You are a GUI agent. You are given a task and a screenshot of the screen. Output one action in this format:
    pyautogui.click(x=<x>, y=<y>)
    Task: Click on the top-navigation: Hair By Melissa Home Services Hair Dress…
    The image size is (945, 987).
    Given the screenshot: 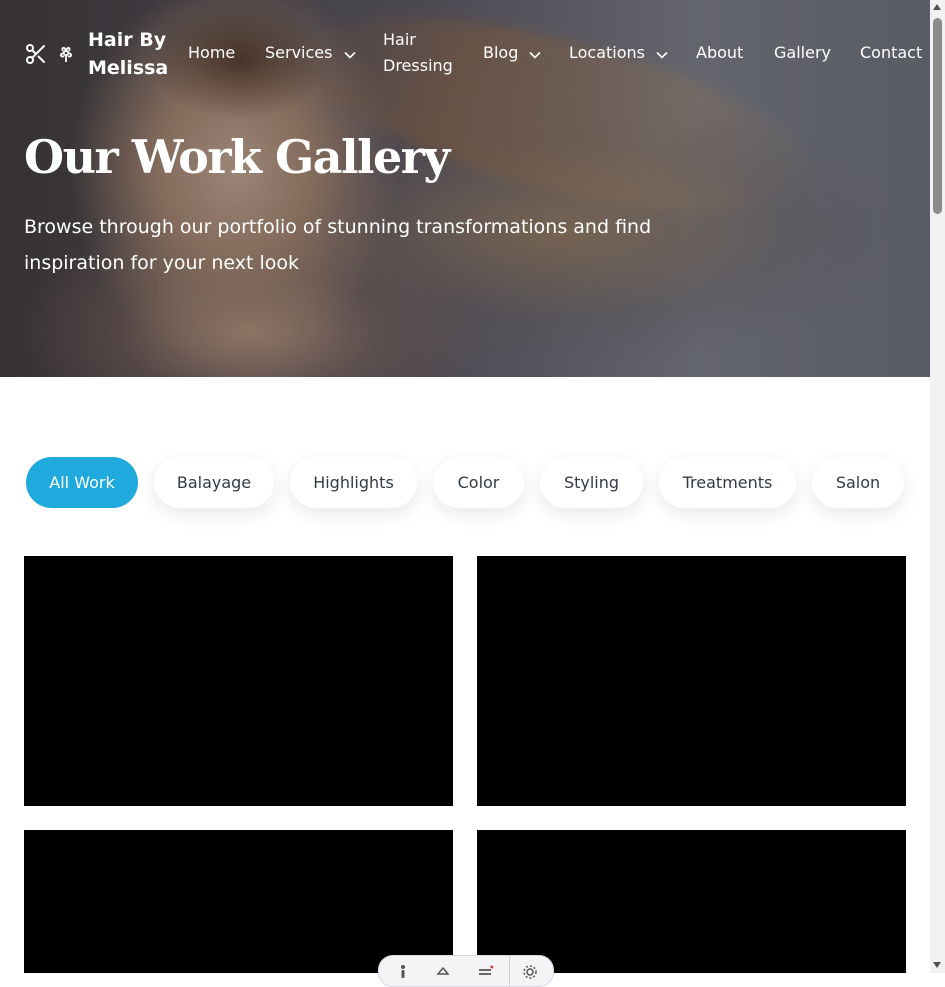 What is the action you would take?
    pyautogui.click(x=465, y=53)
    